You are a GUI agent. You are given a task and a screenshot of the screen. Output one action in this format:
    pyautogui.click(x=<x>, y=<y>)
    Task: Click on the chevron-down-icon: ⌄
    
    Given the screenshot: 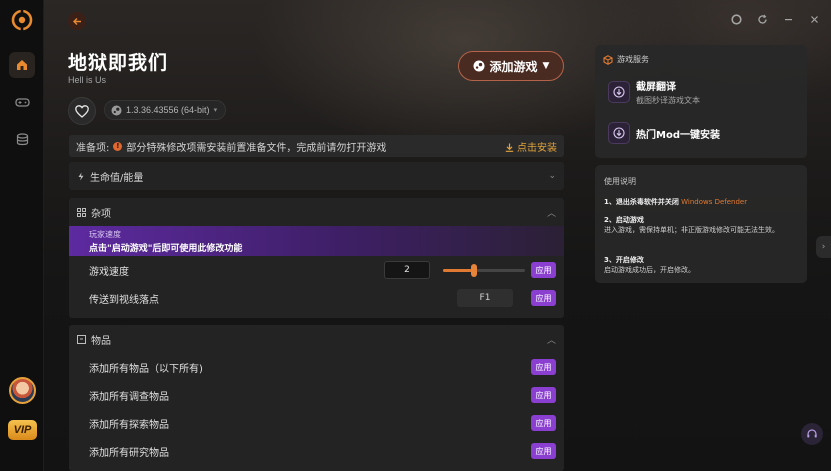 What is the action you would take?
    pyautogui.click(x=552, y=176)
    